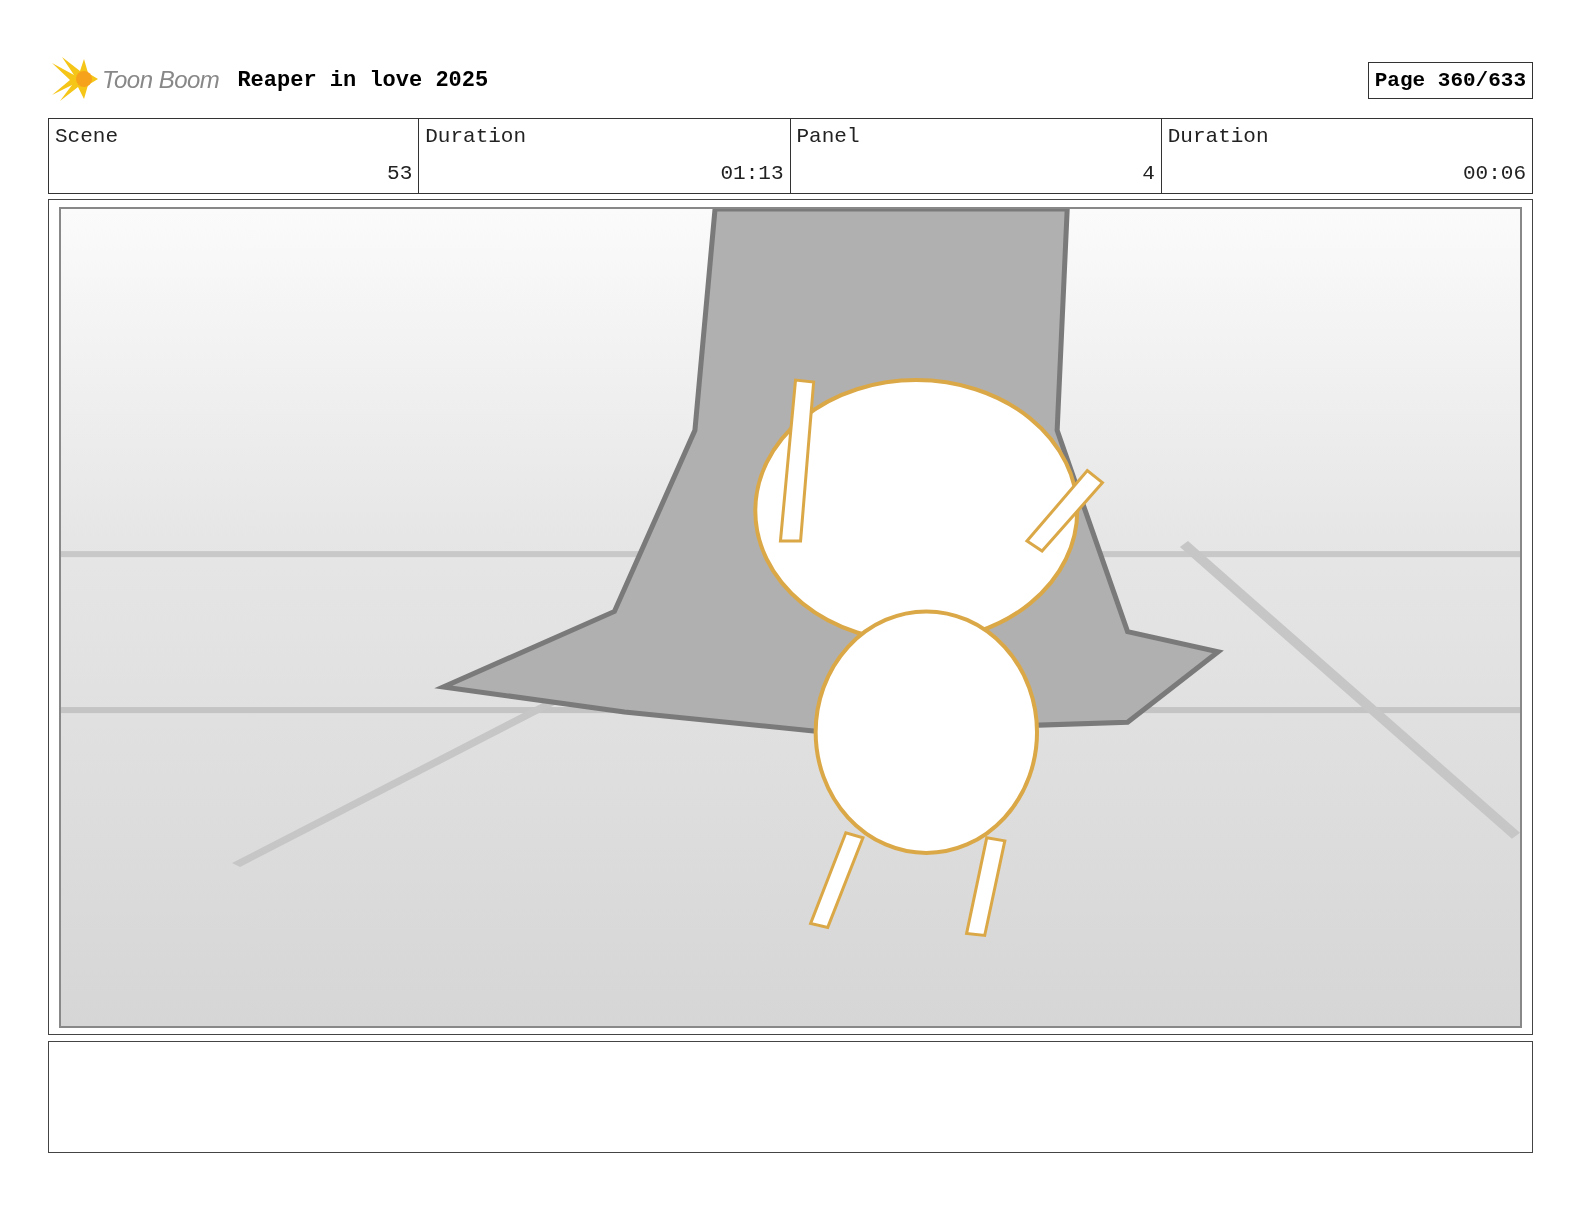  Describe the element at coordinates (1450, 80) in the screenshot. I see `page-number: Page 360/633` at that location.